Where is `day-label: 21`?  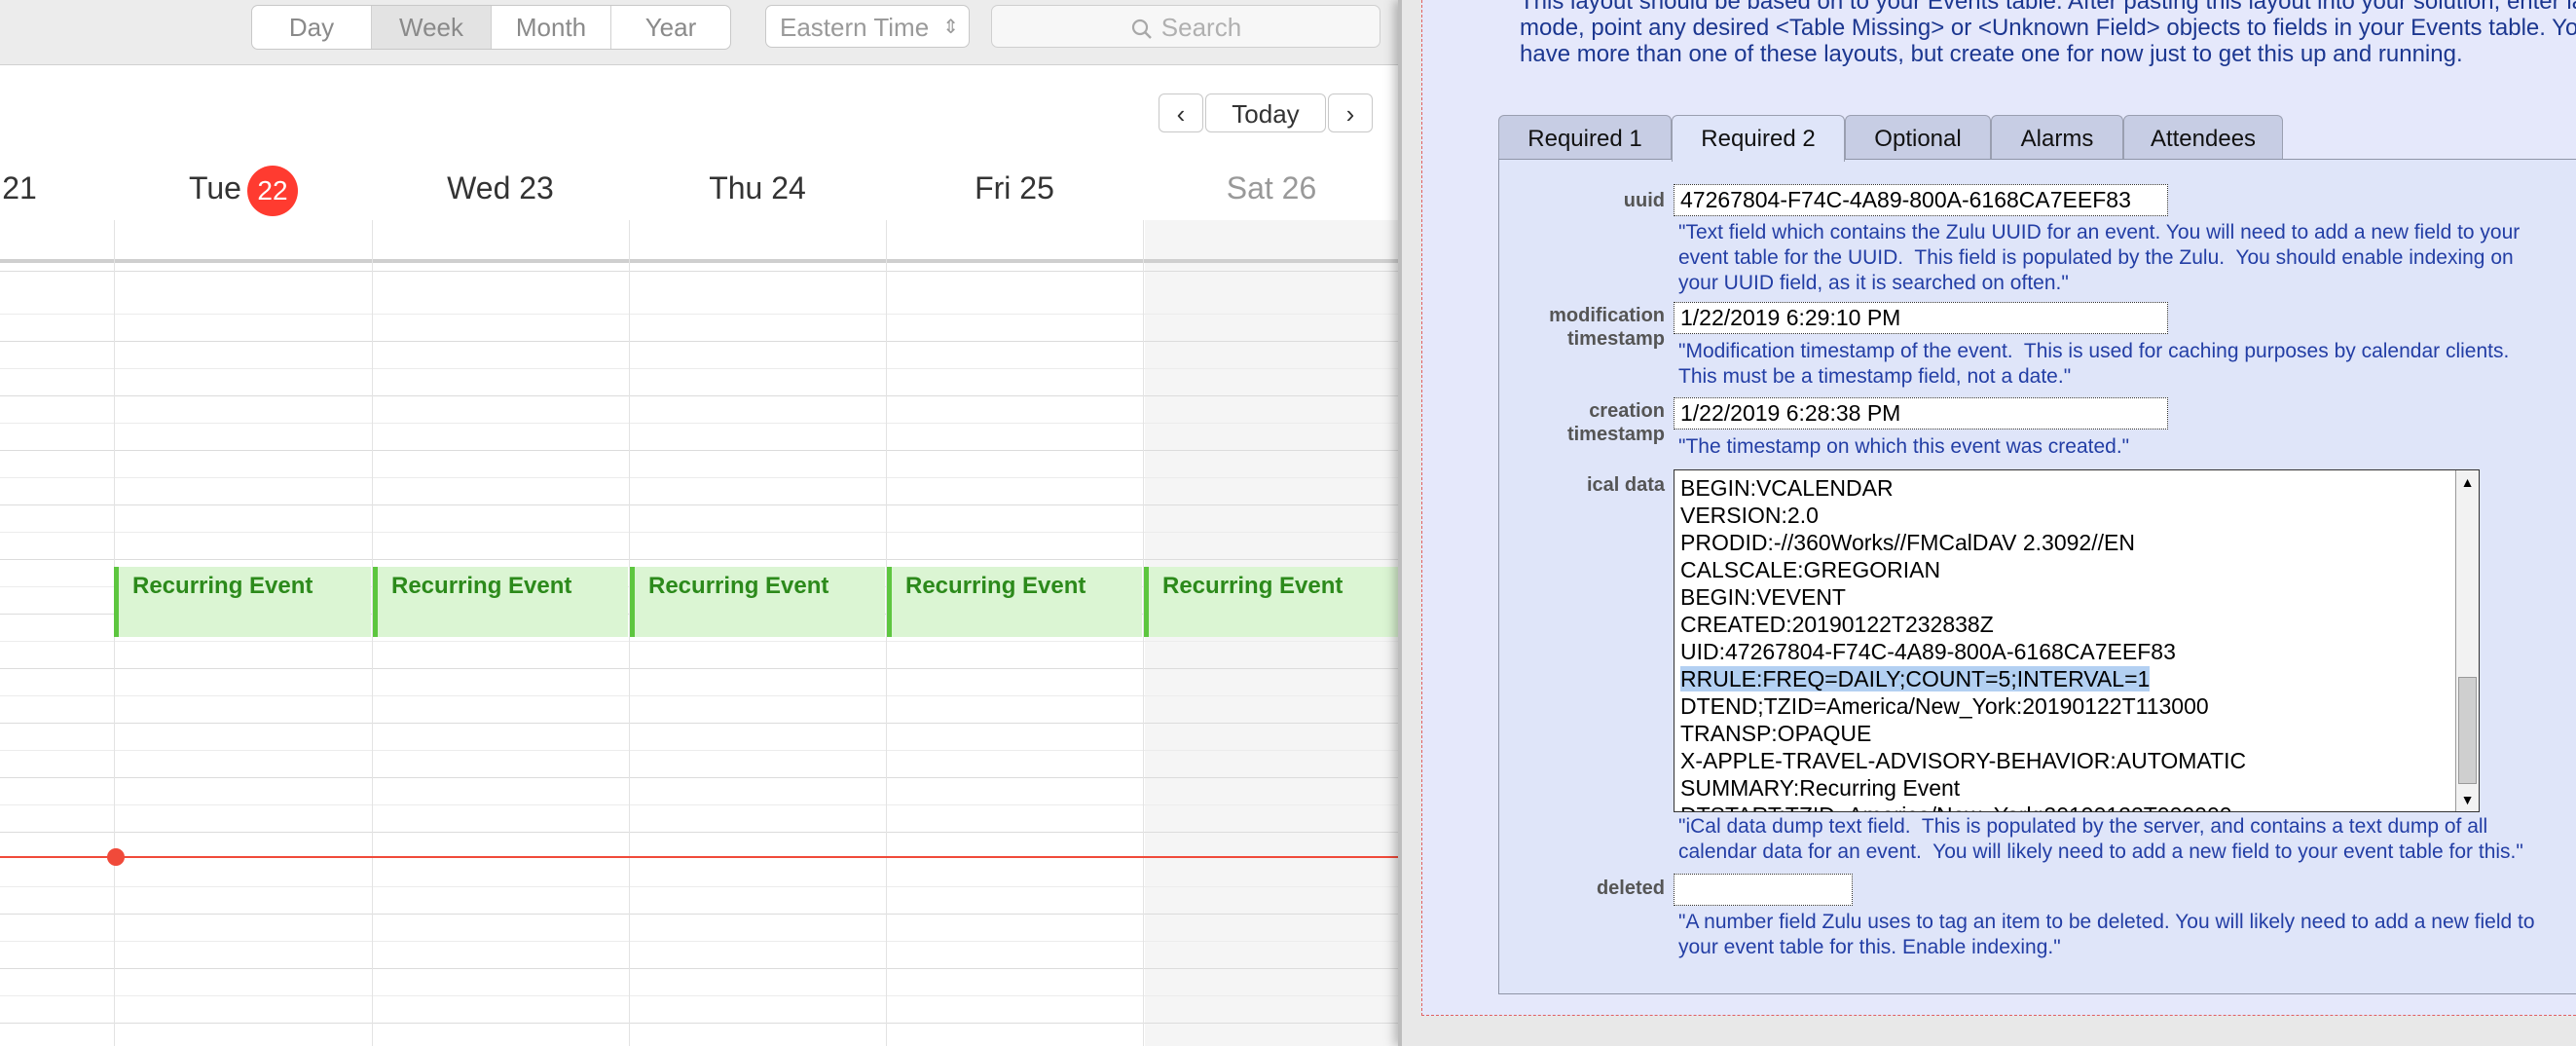
day-label: 21 is located at coordinates (19, 188).